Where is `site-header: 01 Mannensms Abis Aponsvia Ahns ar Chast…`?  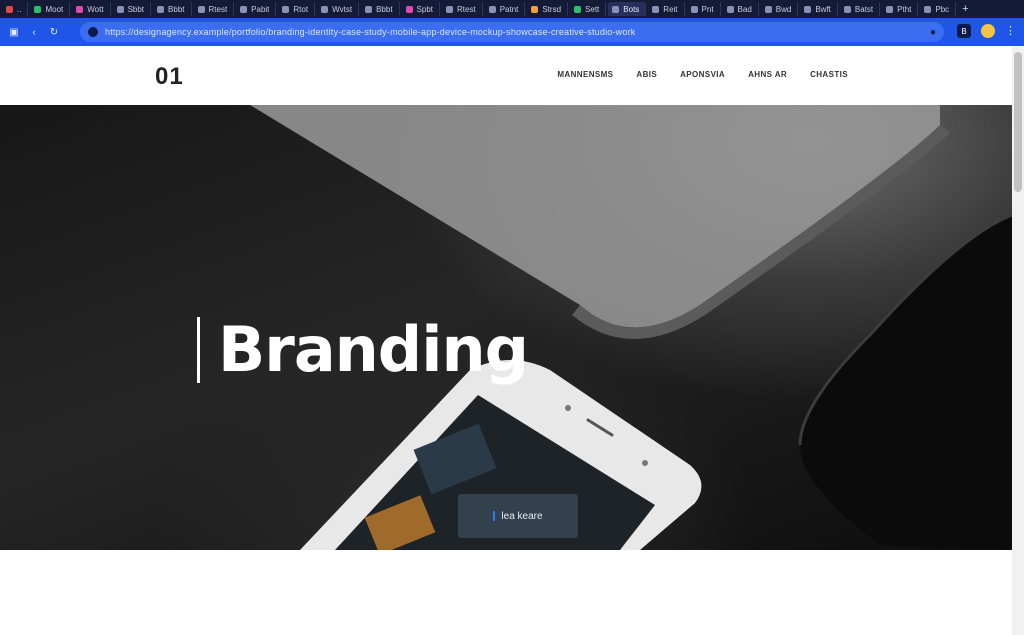 site-header: 01 Mannensms Abis Aponsvia Ahns ar Chast… is located at coordinates (506, 75).